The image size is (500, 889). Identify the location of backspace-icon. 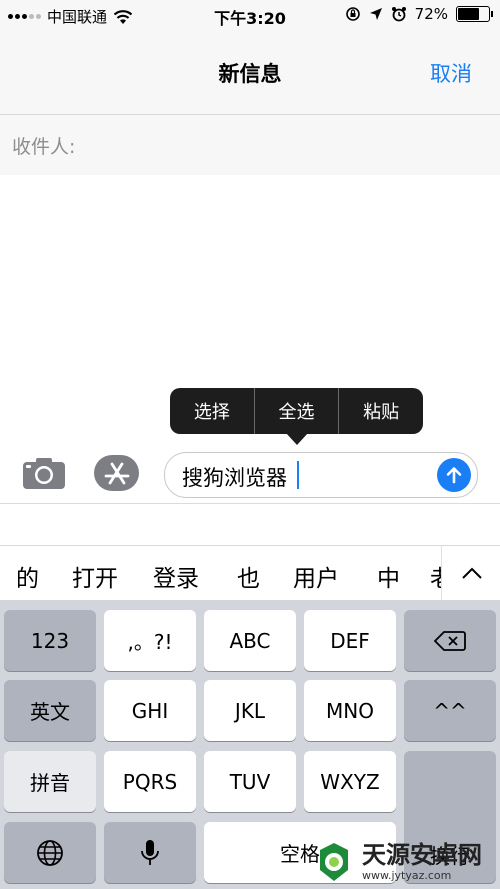
(450, 640).